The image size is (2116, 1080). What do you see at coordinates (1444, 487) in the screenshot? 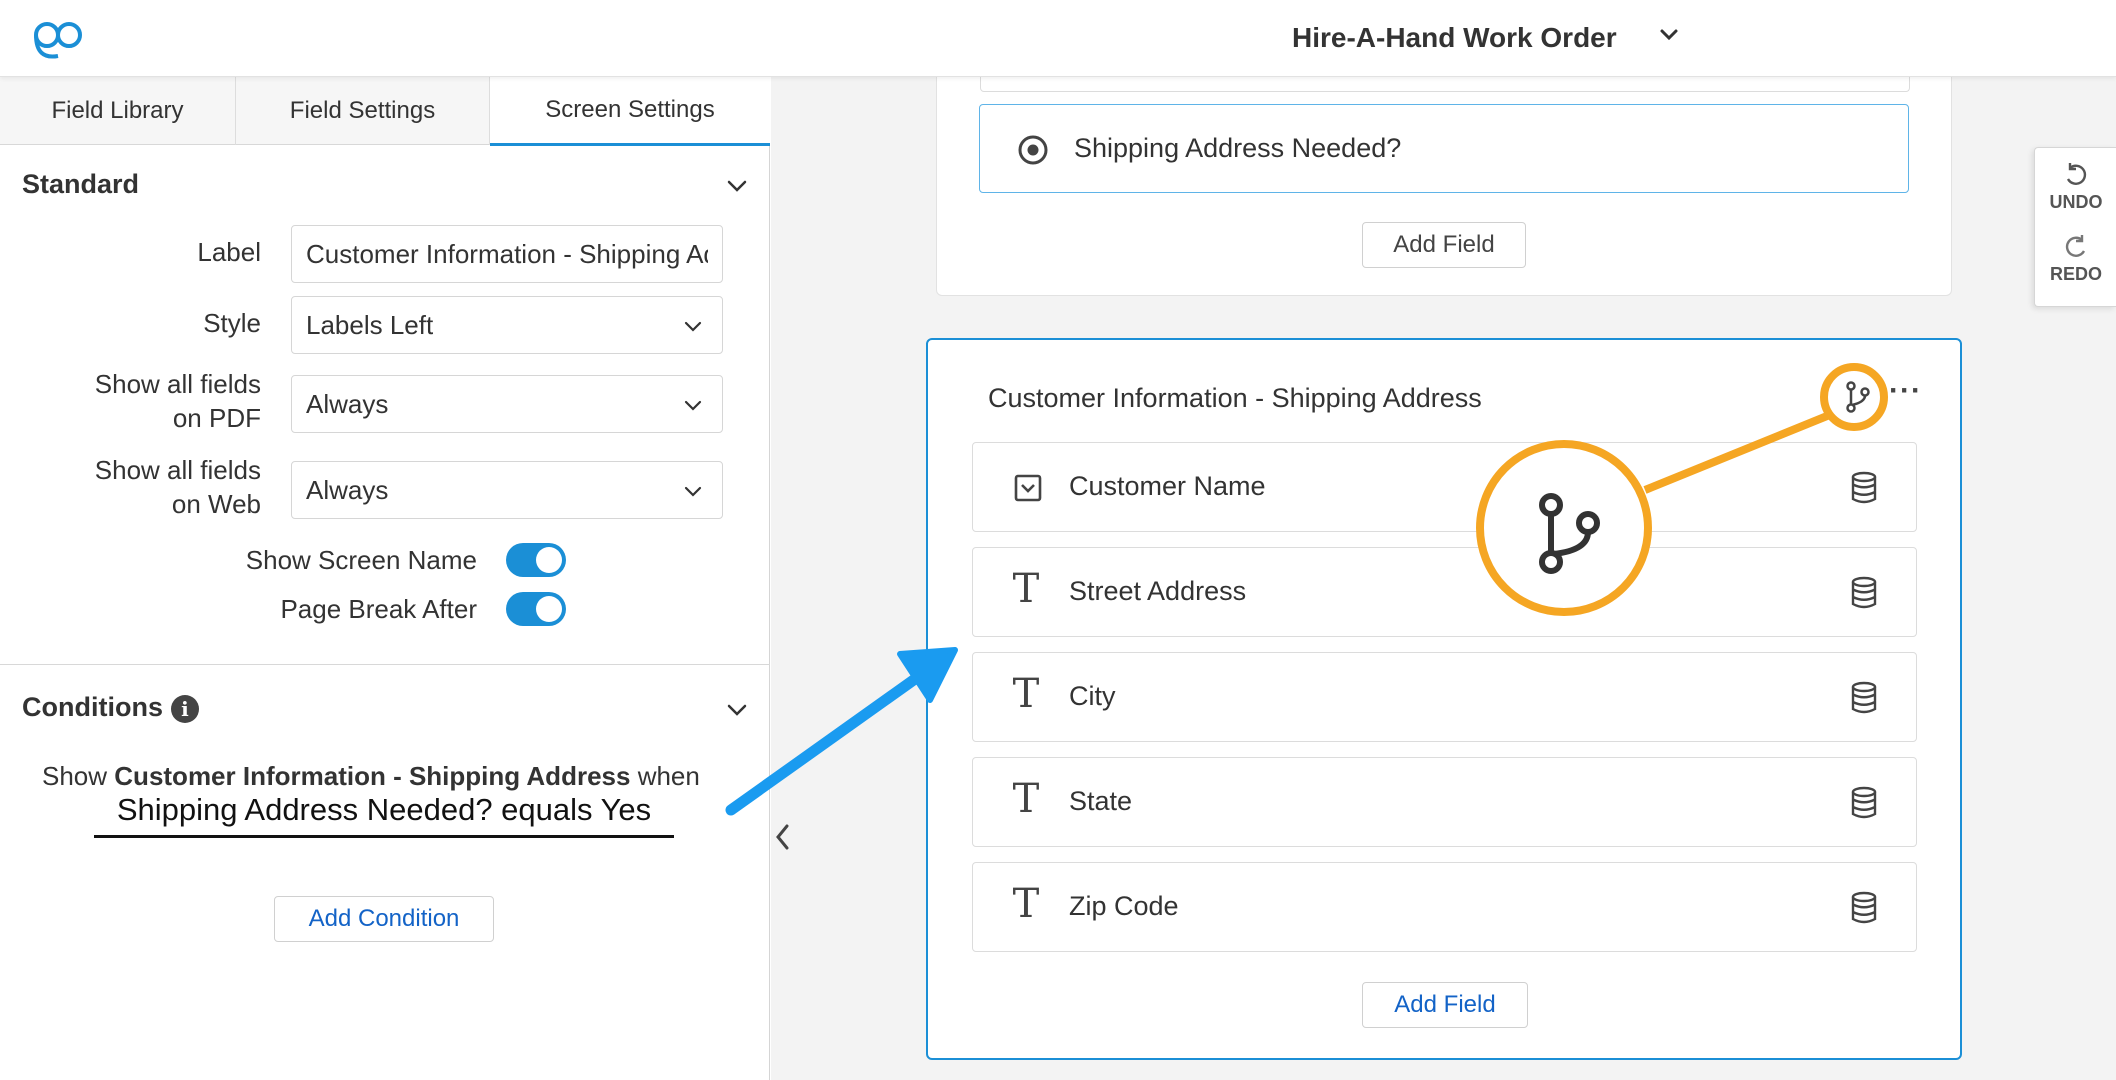
I see `field-row: Customer Name` at bounding box center [1444, 487].